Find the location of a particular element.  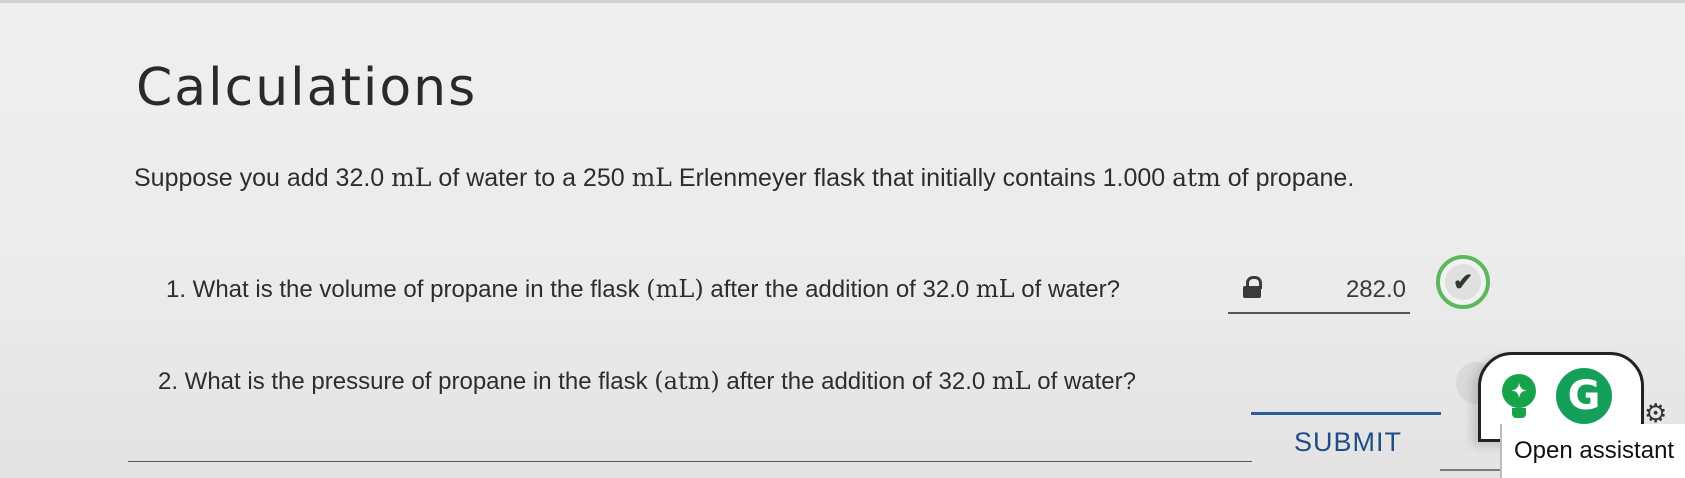

grammarly-icon: G is located at coordinates (1584, 396).